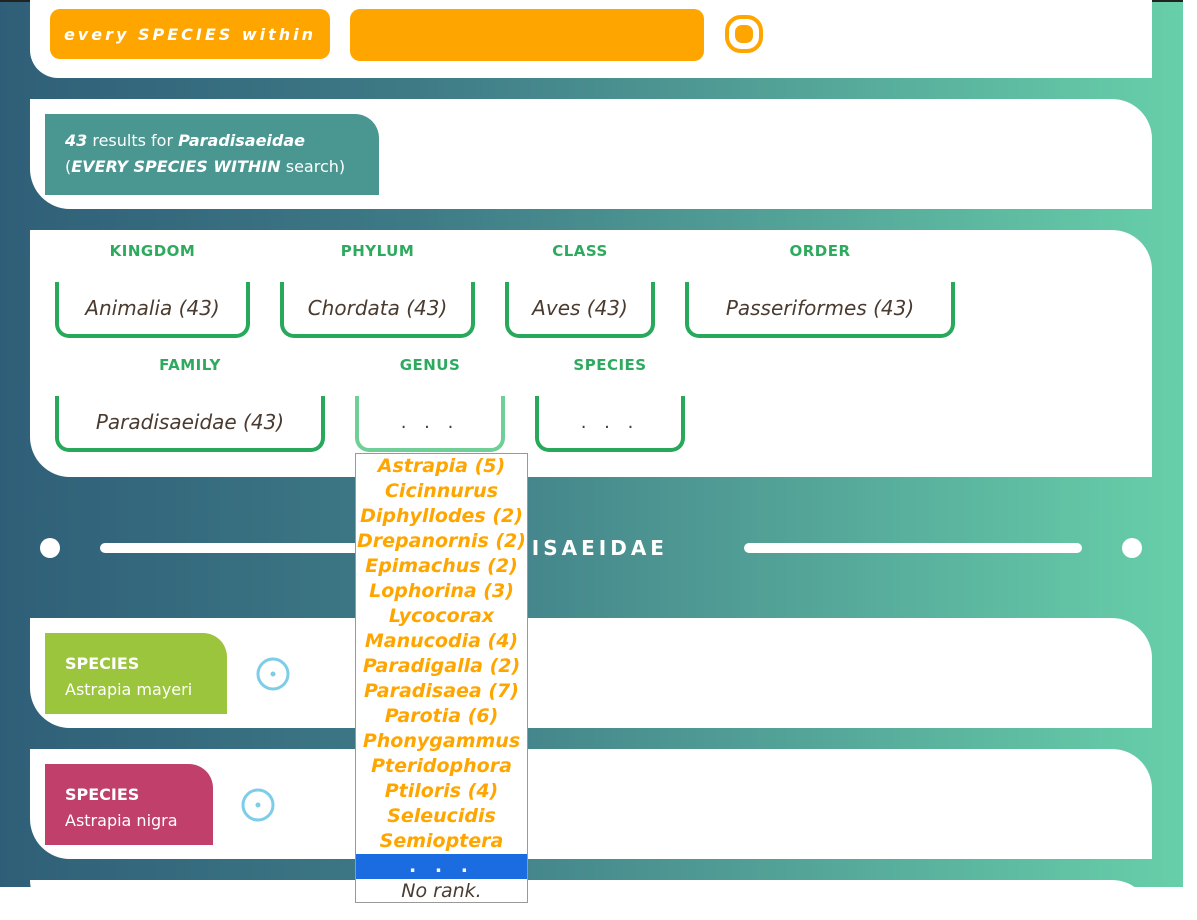 The width and height of the screenshot is (1197, 920). I want to click on dropdown-option: Paradigalla (2), so click(441, 666).